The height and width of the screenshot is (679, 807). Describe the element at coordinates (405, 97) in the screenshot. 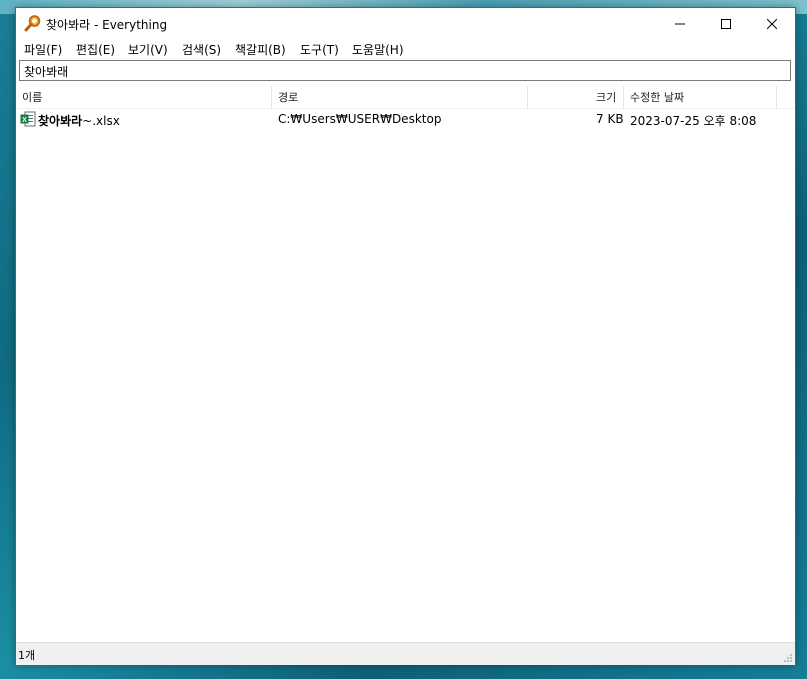

I see `column-header-row: 이름 경로 크기 수정한 날짜` at that location.